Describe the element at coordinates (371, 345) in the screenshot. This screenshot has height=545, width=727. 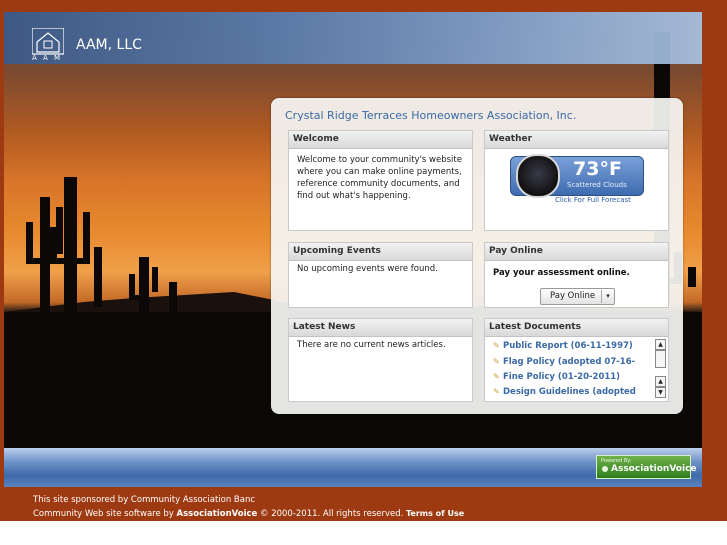
I see `news-text: There are no current news articles.` at that location.